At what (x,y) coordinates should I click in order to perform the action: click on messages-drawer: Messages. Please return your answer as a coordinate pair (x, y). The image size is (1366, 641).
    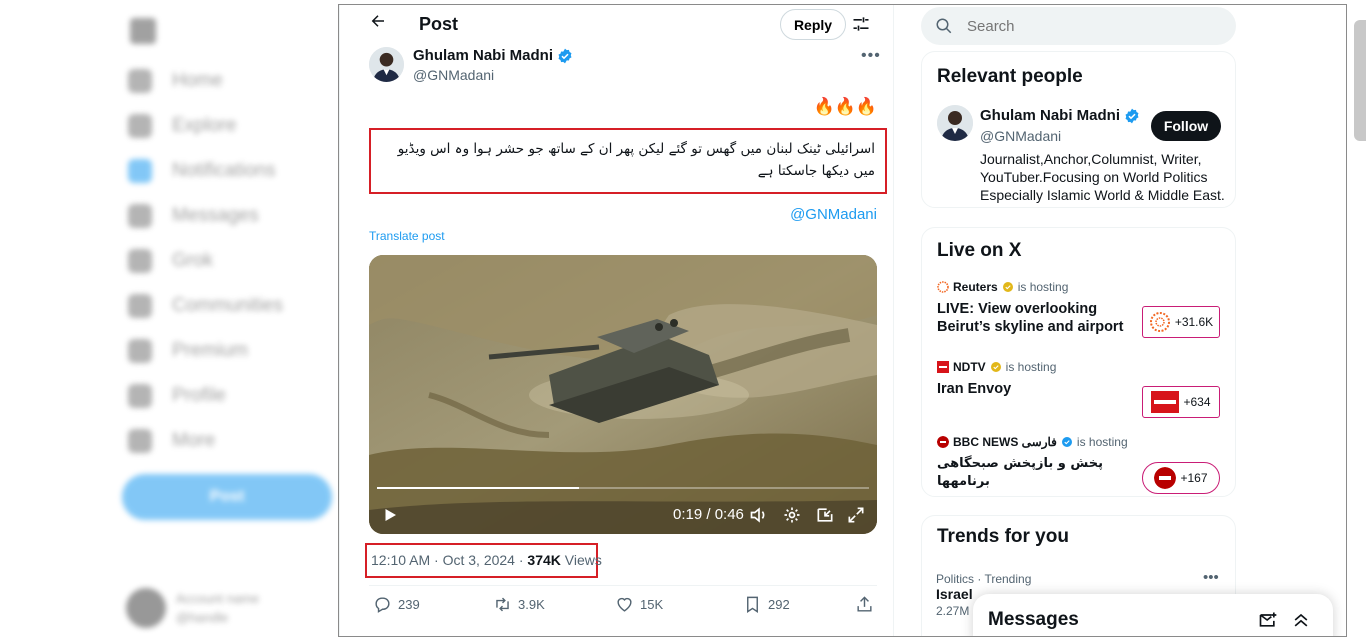
    Looking at the image, I should click on (1153, 615).